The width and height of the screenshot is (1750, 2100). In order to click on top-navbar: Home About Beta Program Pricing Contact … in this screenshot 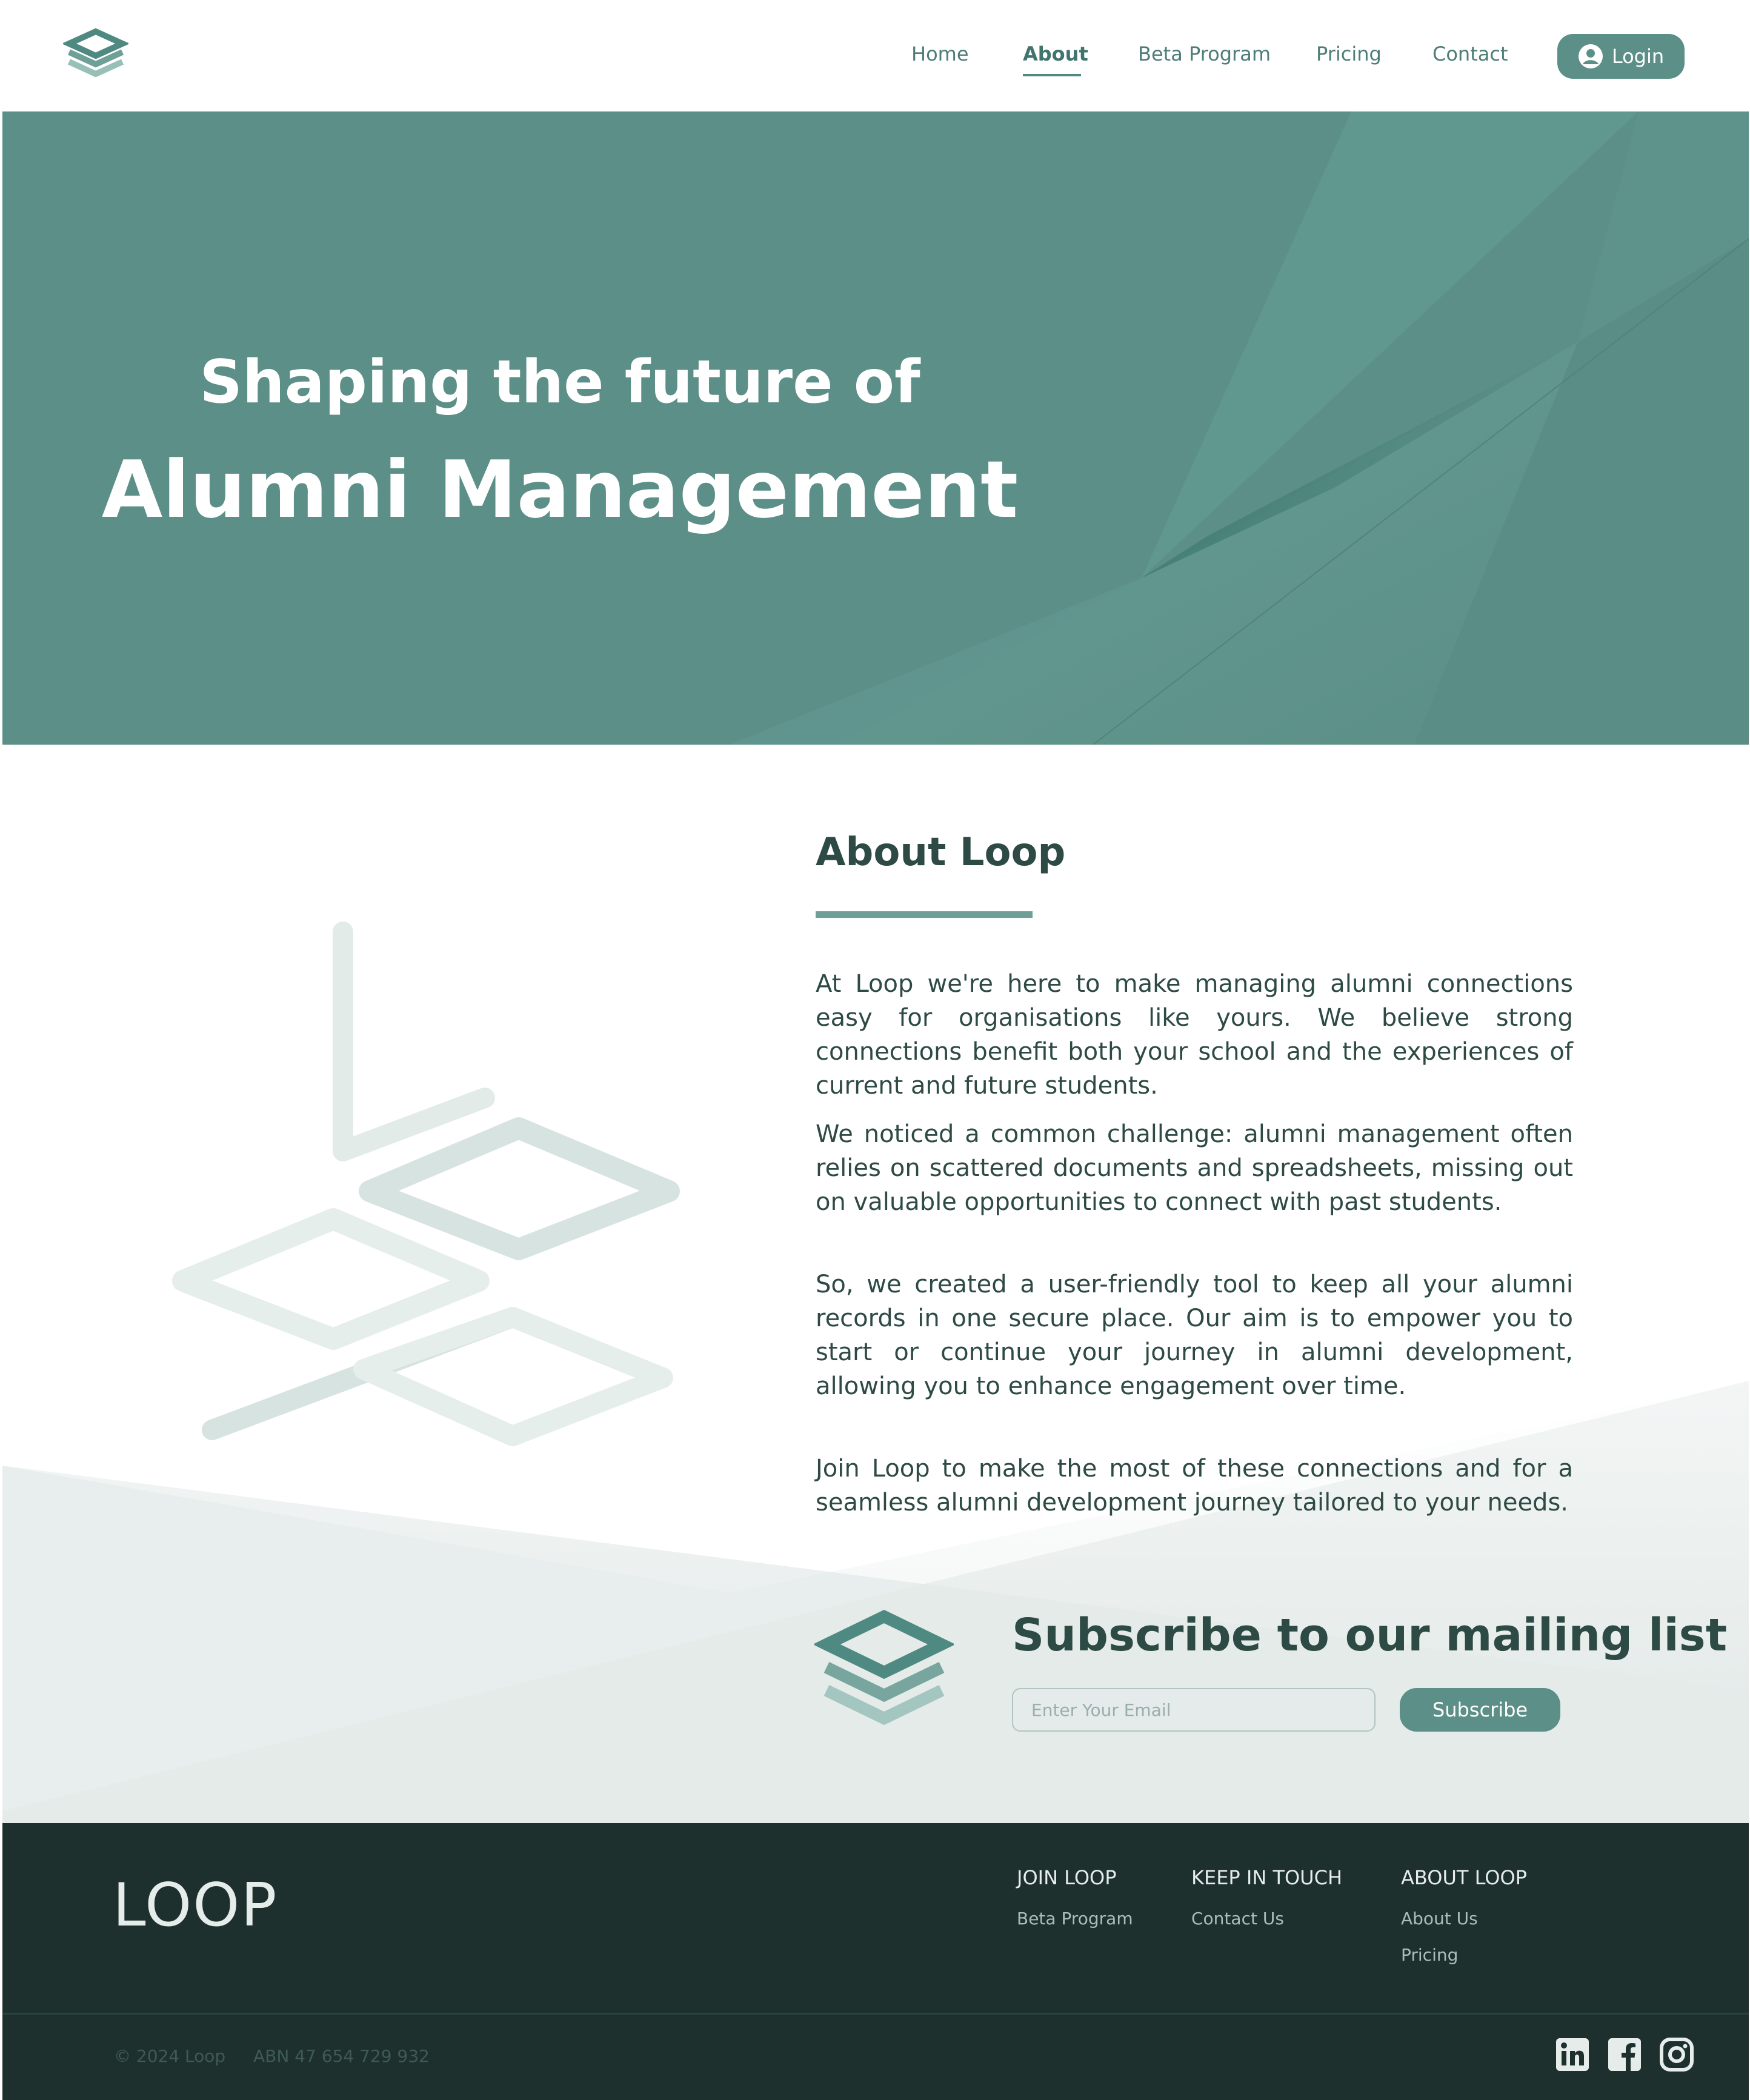, I will do `click(875, 55)`.